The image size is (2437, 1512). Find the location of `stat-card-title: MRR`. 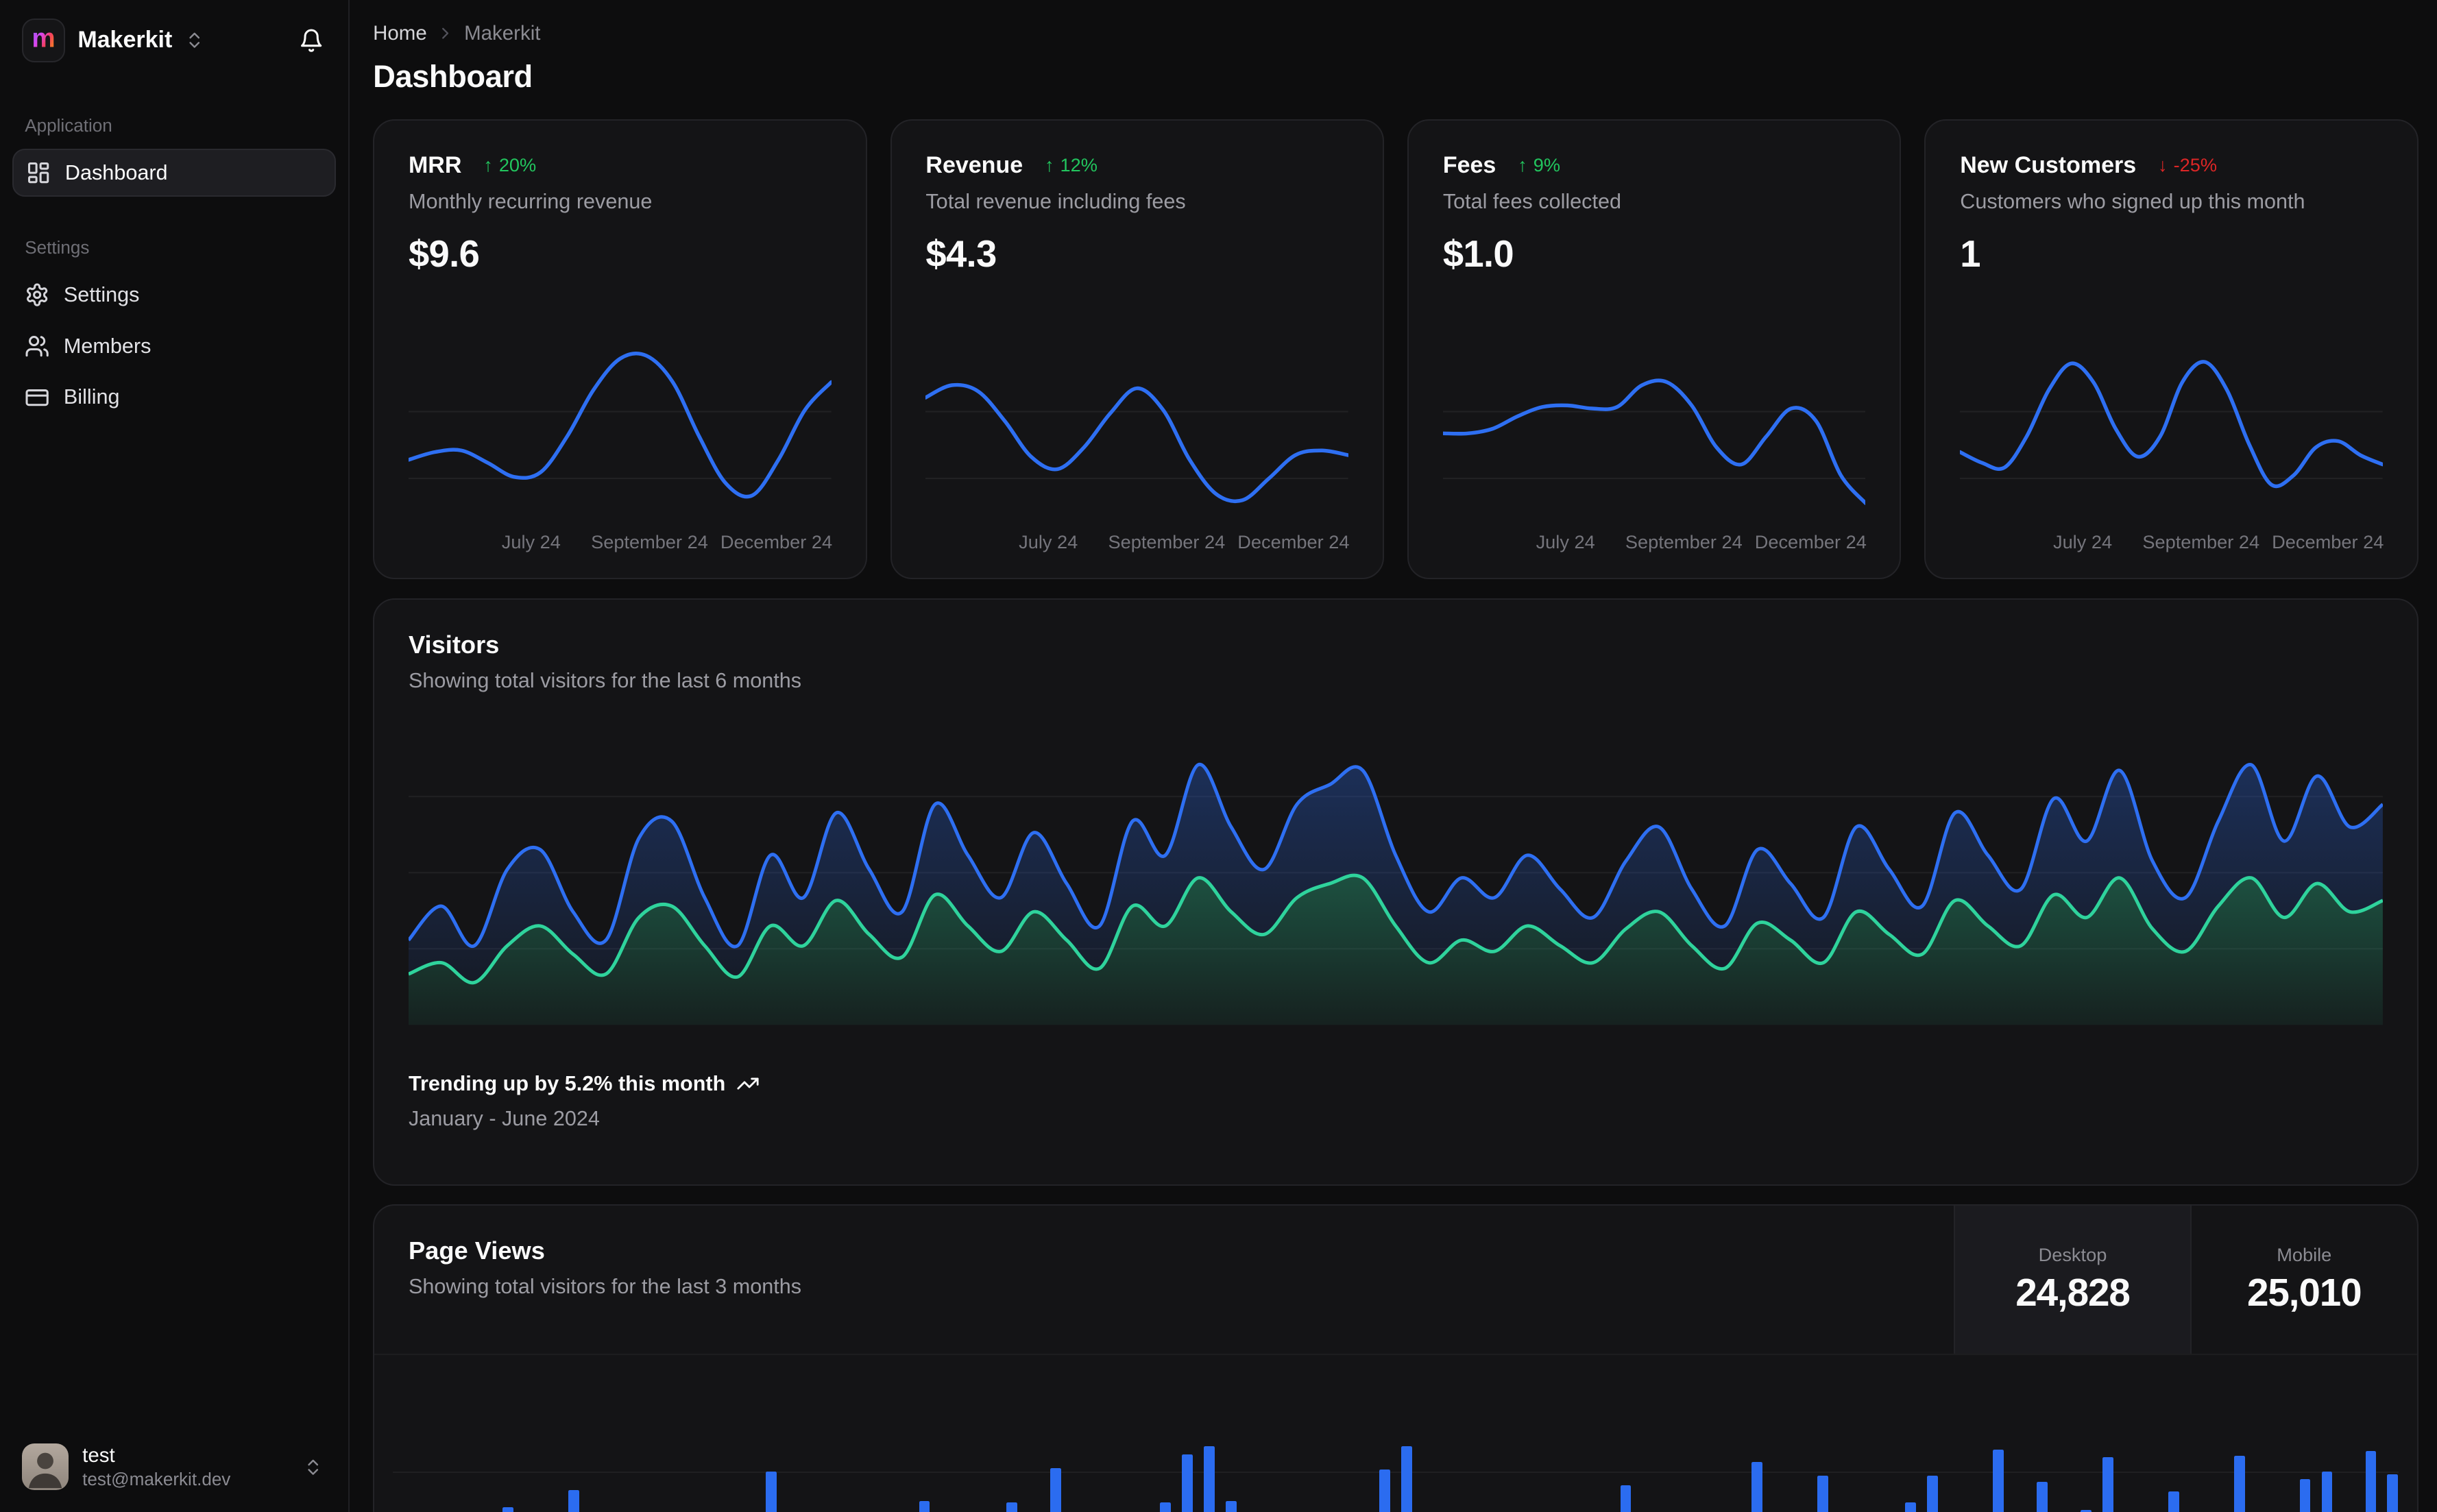

stat-card-title: MRR is located at coordinates (435, 165).